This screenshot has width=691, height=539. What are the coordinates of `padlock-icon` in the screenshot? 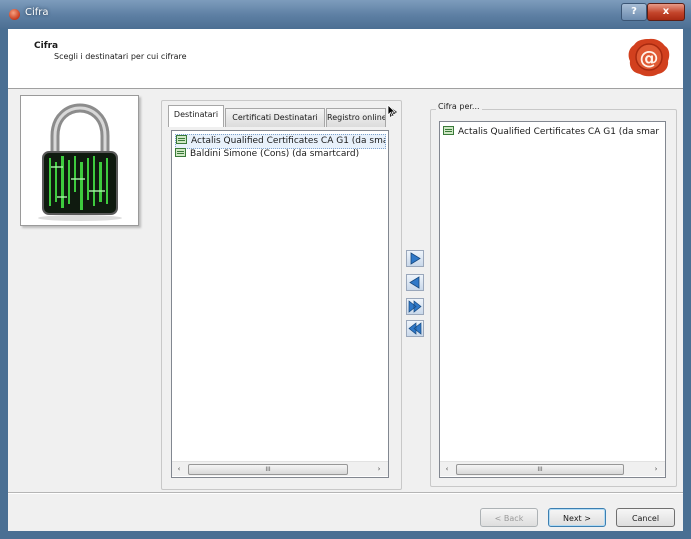 It's located at (80, 162).